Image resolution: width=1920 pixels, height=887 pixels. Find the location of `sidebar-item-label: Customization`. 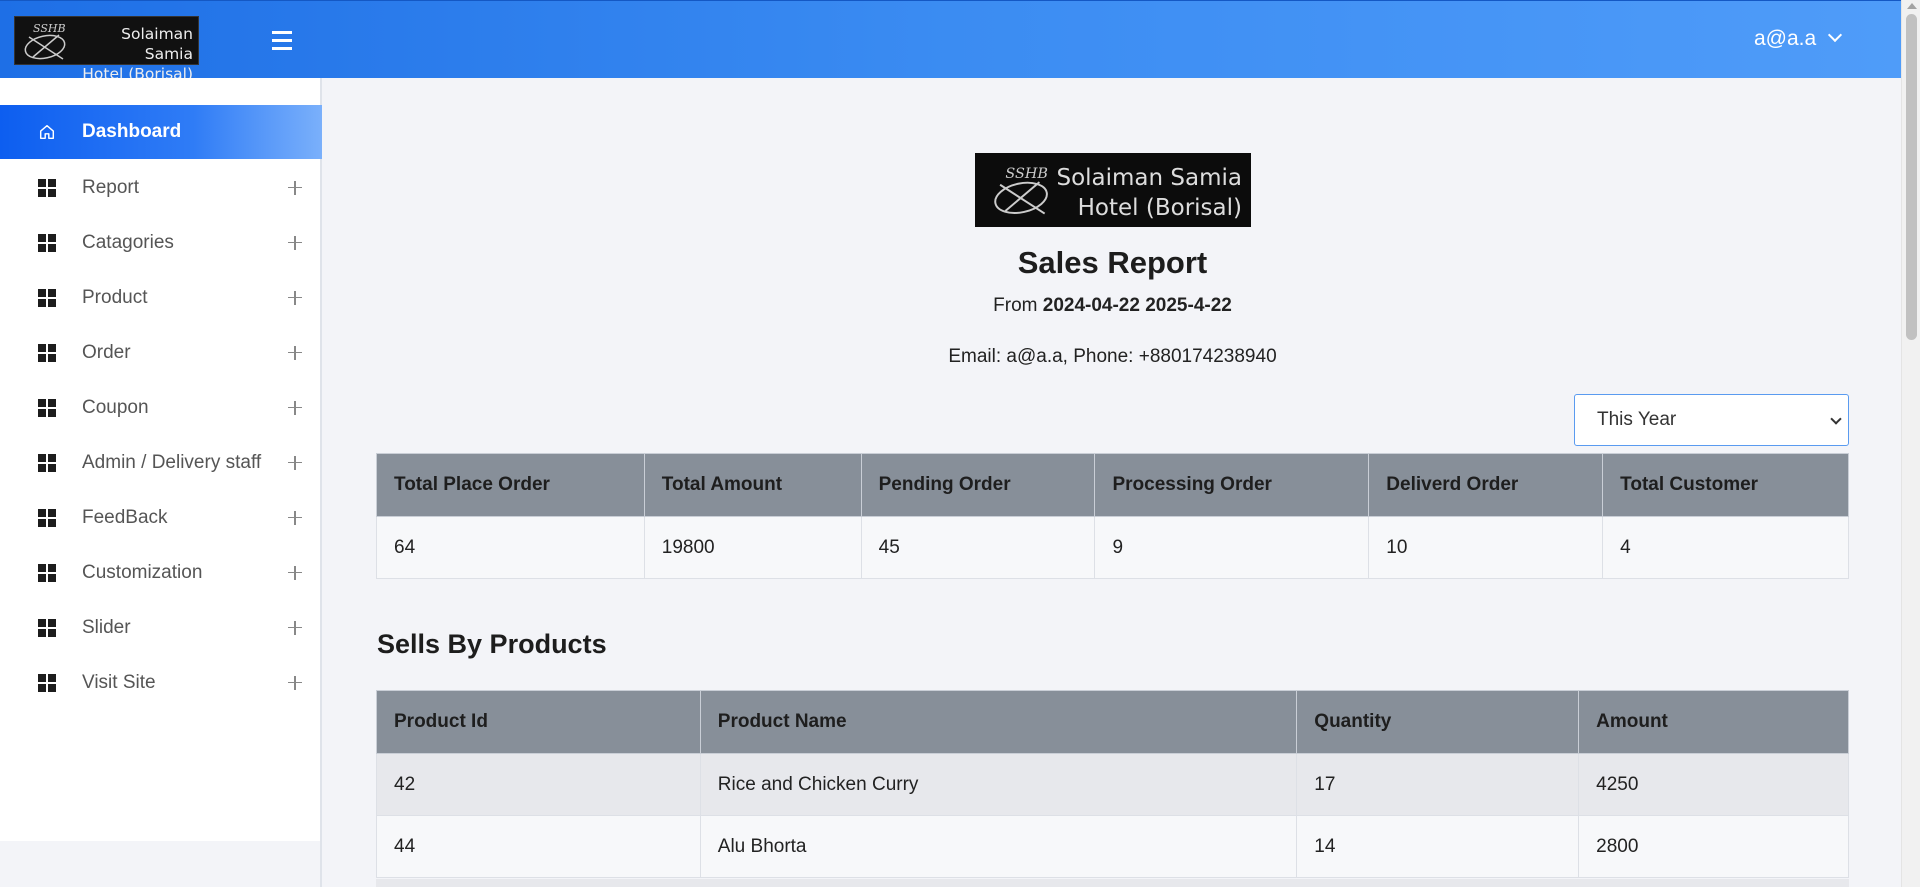

sidebar-item-label: Customization is located at coordinates (142, 572).